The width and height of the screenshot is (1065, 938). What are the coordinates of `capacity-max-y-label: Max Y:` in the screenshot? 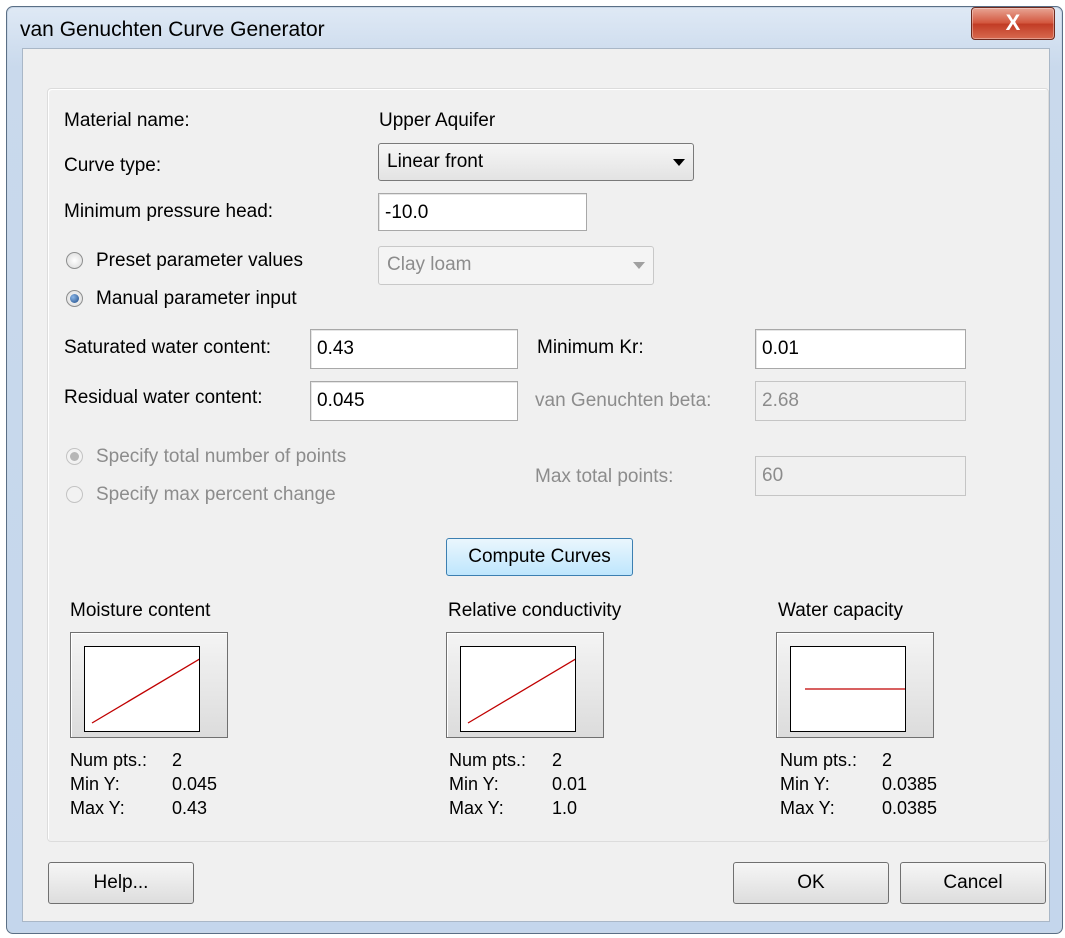 It's located at (807, 808).